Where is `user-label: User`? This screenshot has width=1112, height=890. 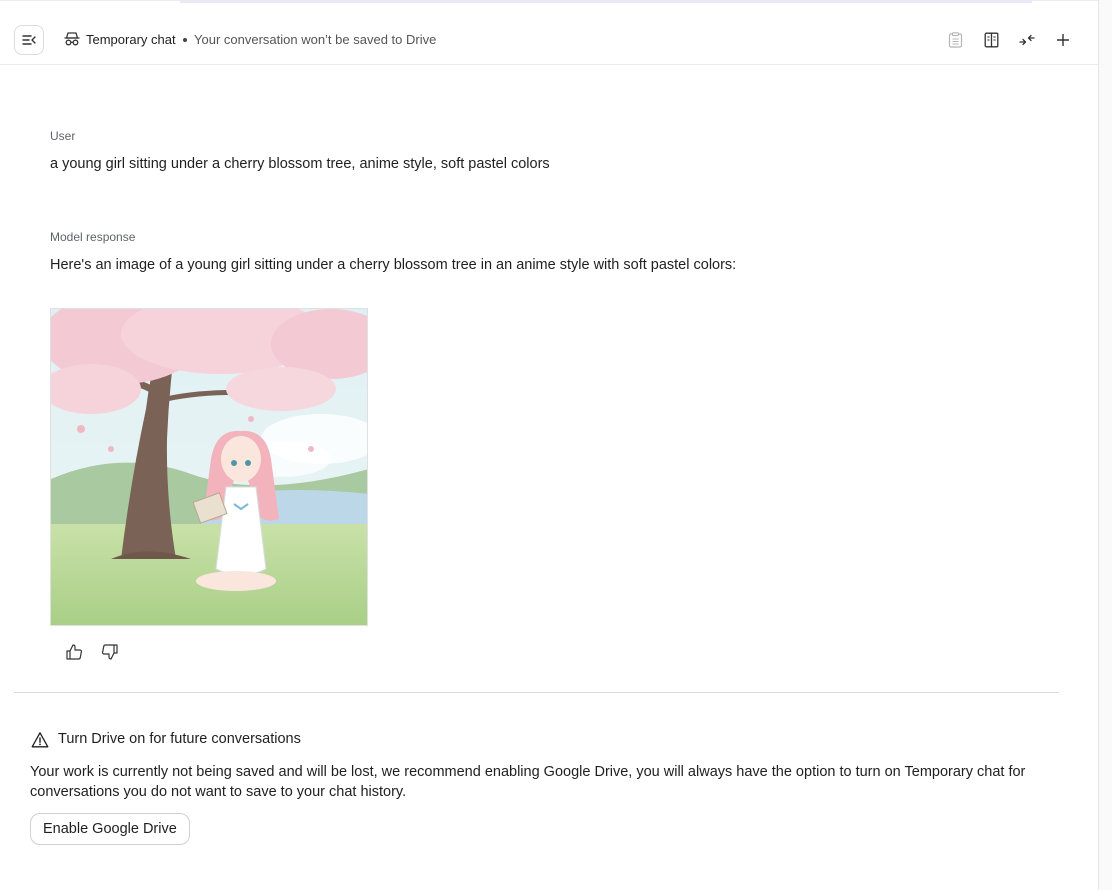
user-label: User is located at coordinates (63, 136).